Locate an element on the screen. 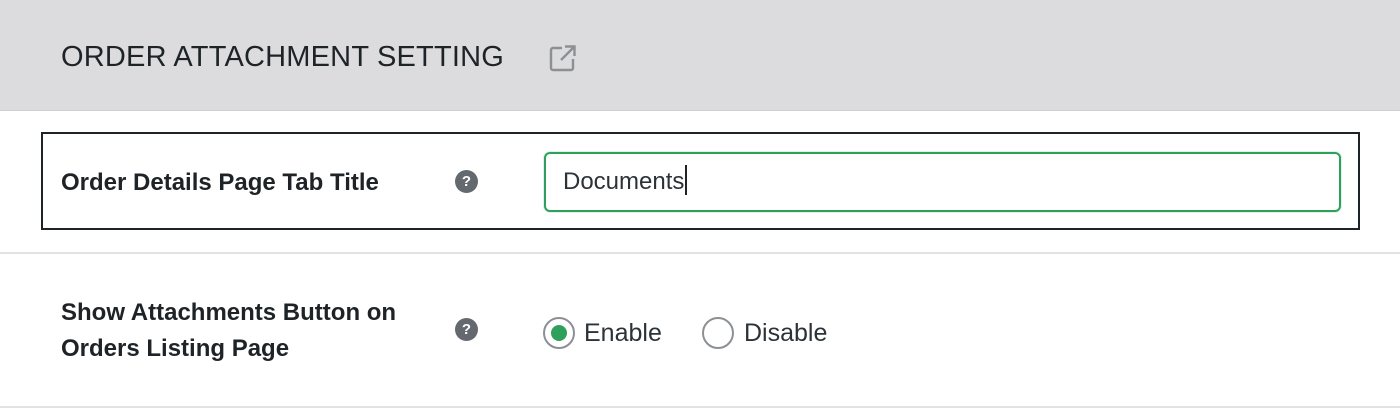 This screenshot has height=416, width=1400. tab-title-label: Order Details Page Tab Title is located at coordinates (220, 182).